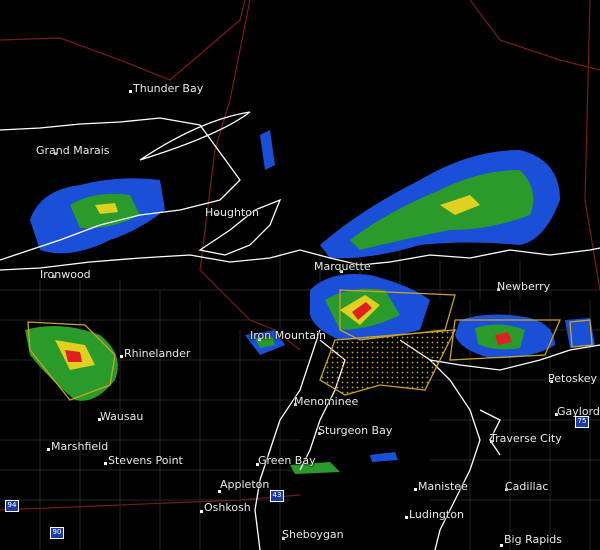  I want to click on city-marquette: Marquette, so click(342, 266).